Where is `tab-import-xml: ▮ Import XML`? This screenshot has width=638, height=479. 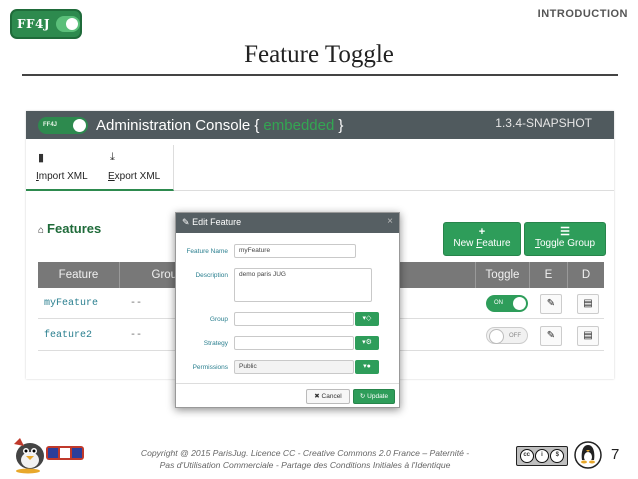
tab-import-xml: ▮ Import XML is located at coordinates (62, 168).